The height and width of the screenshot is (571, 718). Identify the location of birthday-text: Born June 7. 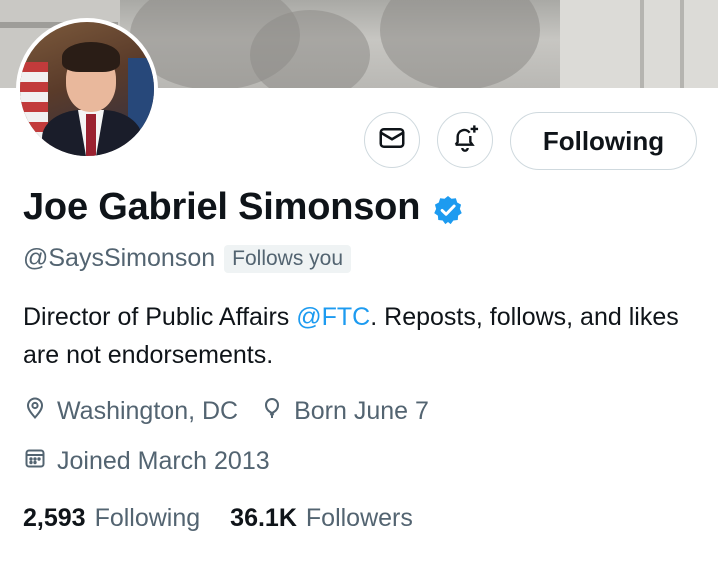
(361, 411).